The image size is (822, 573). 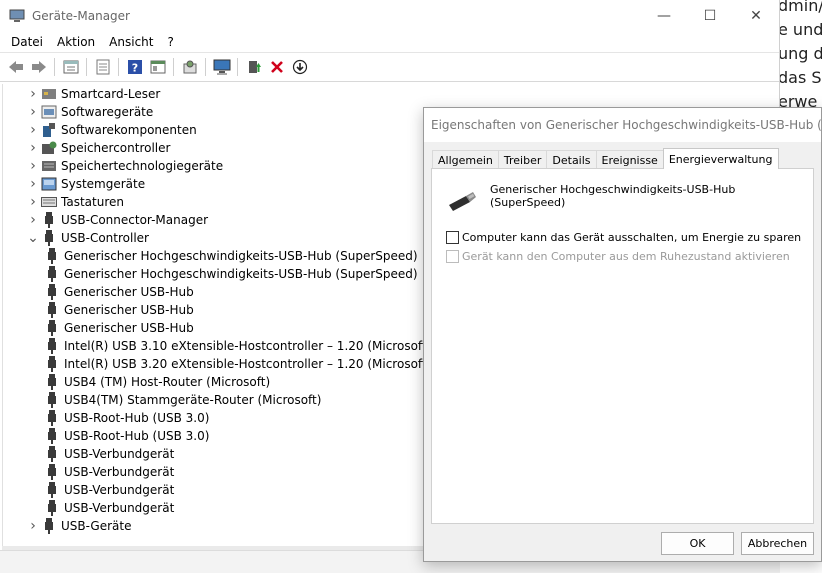 I want to click on tab-treiber: Treiber, so click(x=522, y=159).